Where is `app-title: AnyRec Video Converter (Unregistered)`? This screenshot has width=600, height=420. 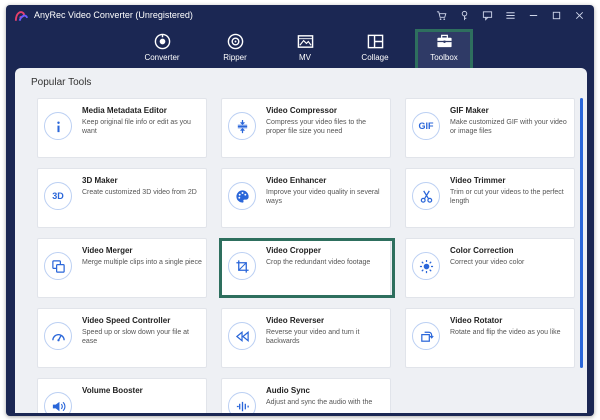 app-title: AnyRec Video Converter (Unregistered) is located at coordinates (113, 15).